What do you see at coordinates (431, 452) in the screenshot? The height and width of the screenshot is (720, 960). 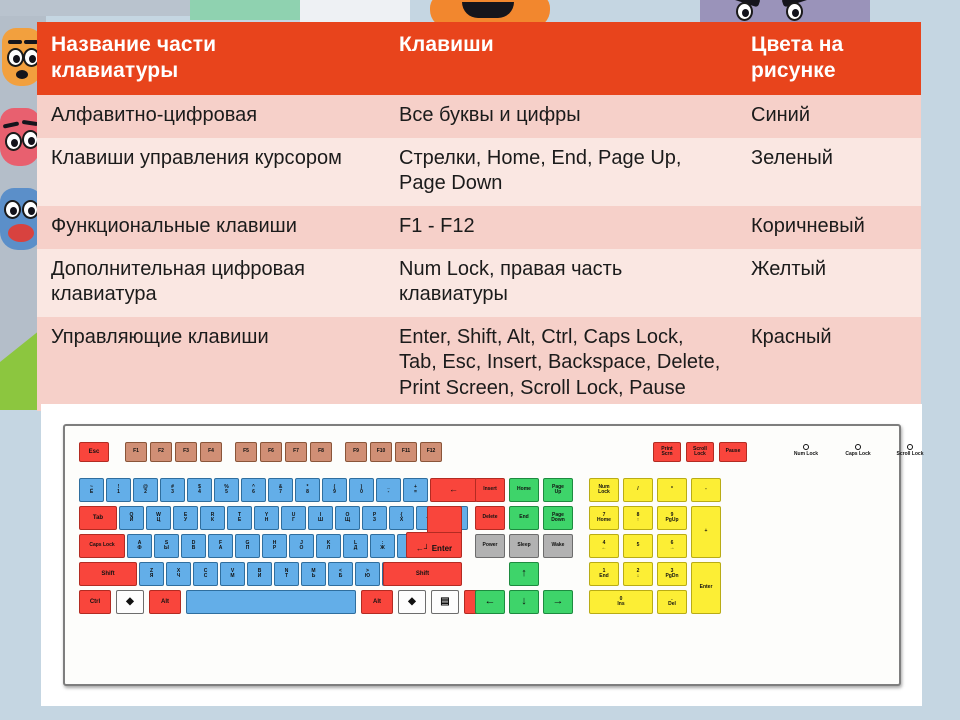 I see `key-f12: F12` at bounding box center [431, 452].